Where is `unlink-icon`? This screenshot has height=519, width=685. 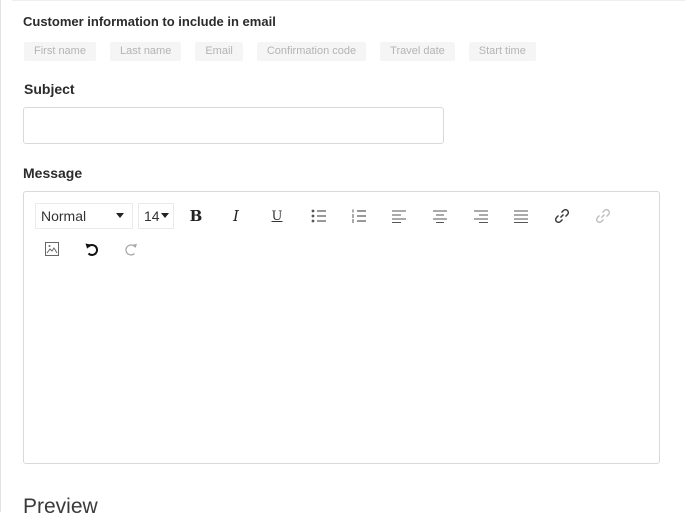 unlink-icon is located at coordinates (603, 216).